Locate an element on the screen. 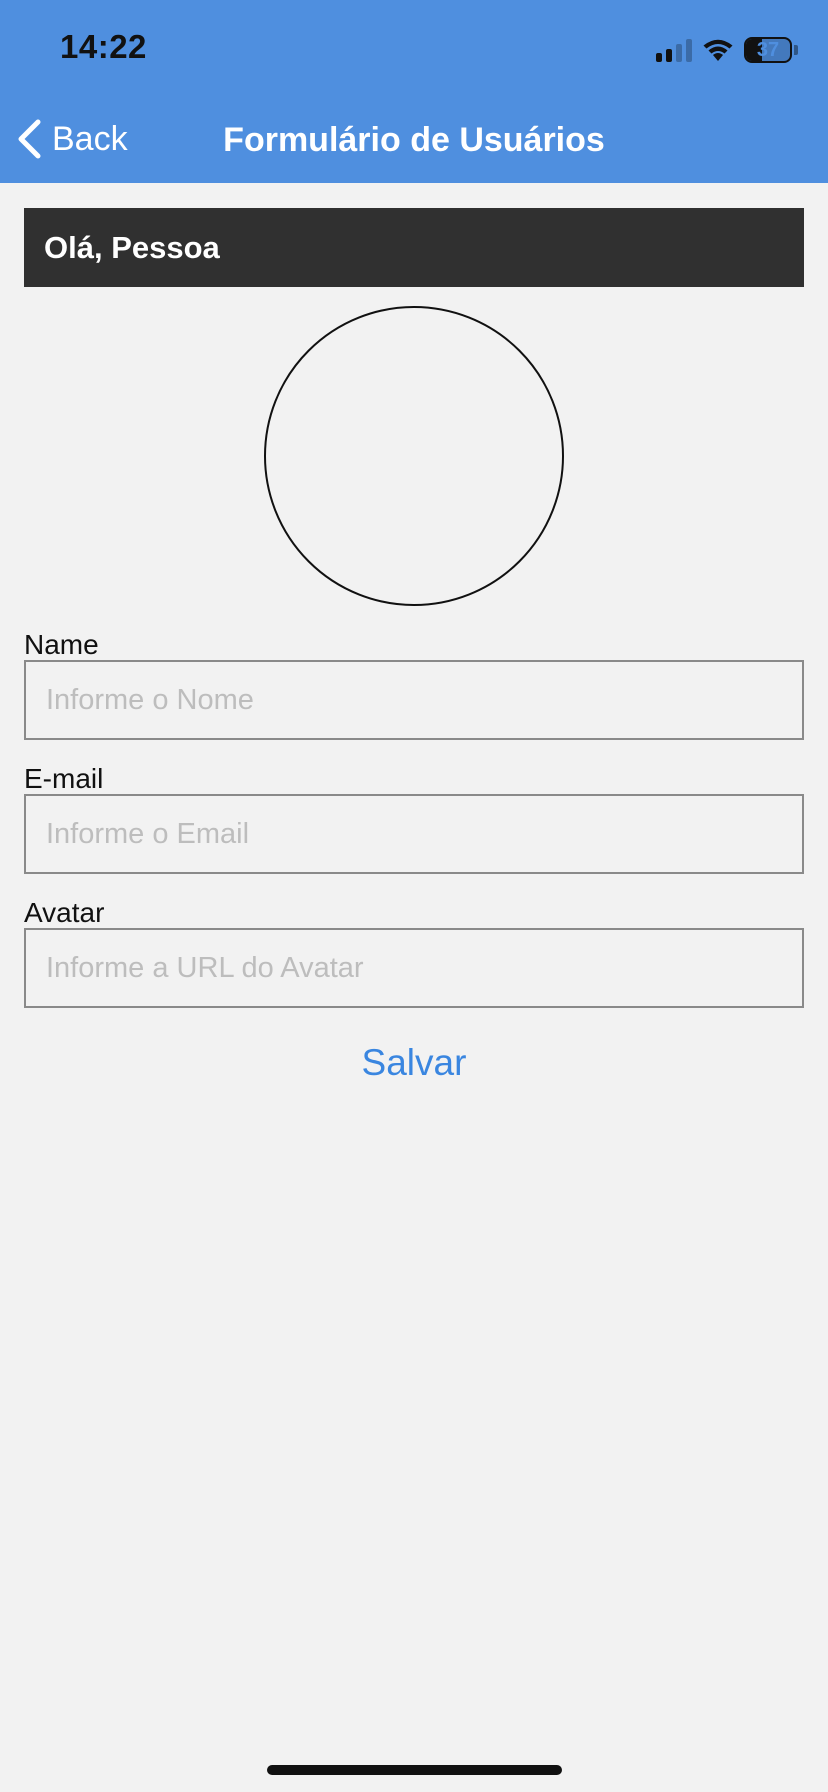 The height and width of the screenshot is (1792, 828). avatar-label: Avatar is located at coordinates (64, 912).